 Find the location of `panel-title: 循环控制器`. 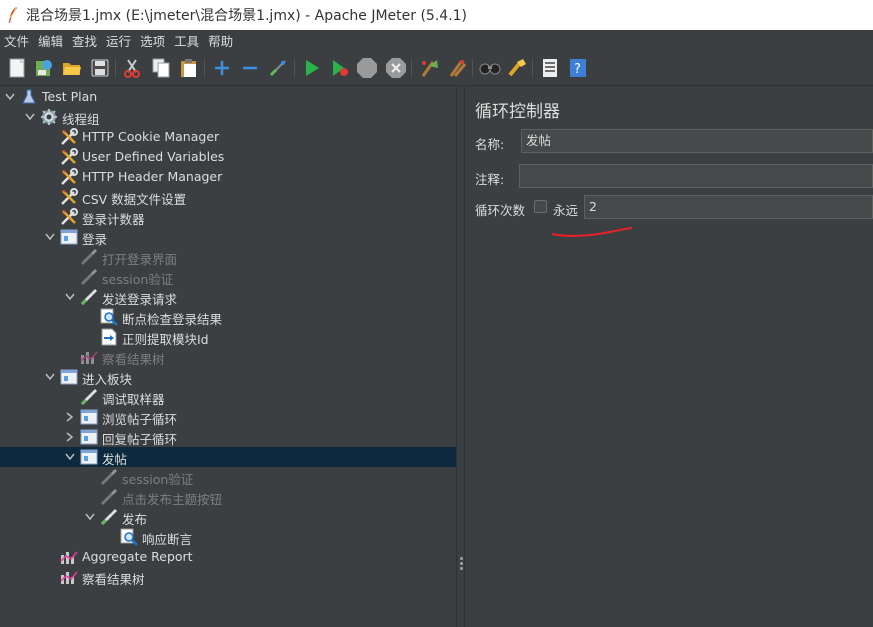

panel-title: 循环控制器 is located at coordinates (517, 112).